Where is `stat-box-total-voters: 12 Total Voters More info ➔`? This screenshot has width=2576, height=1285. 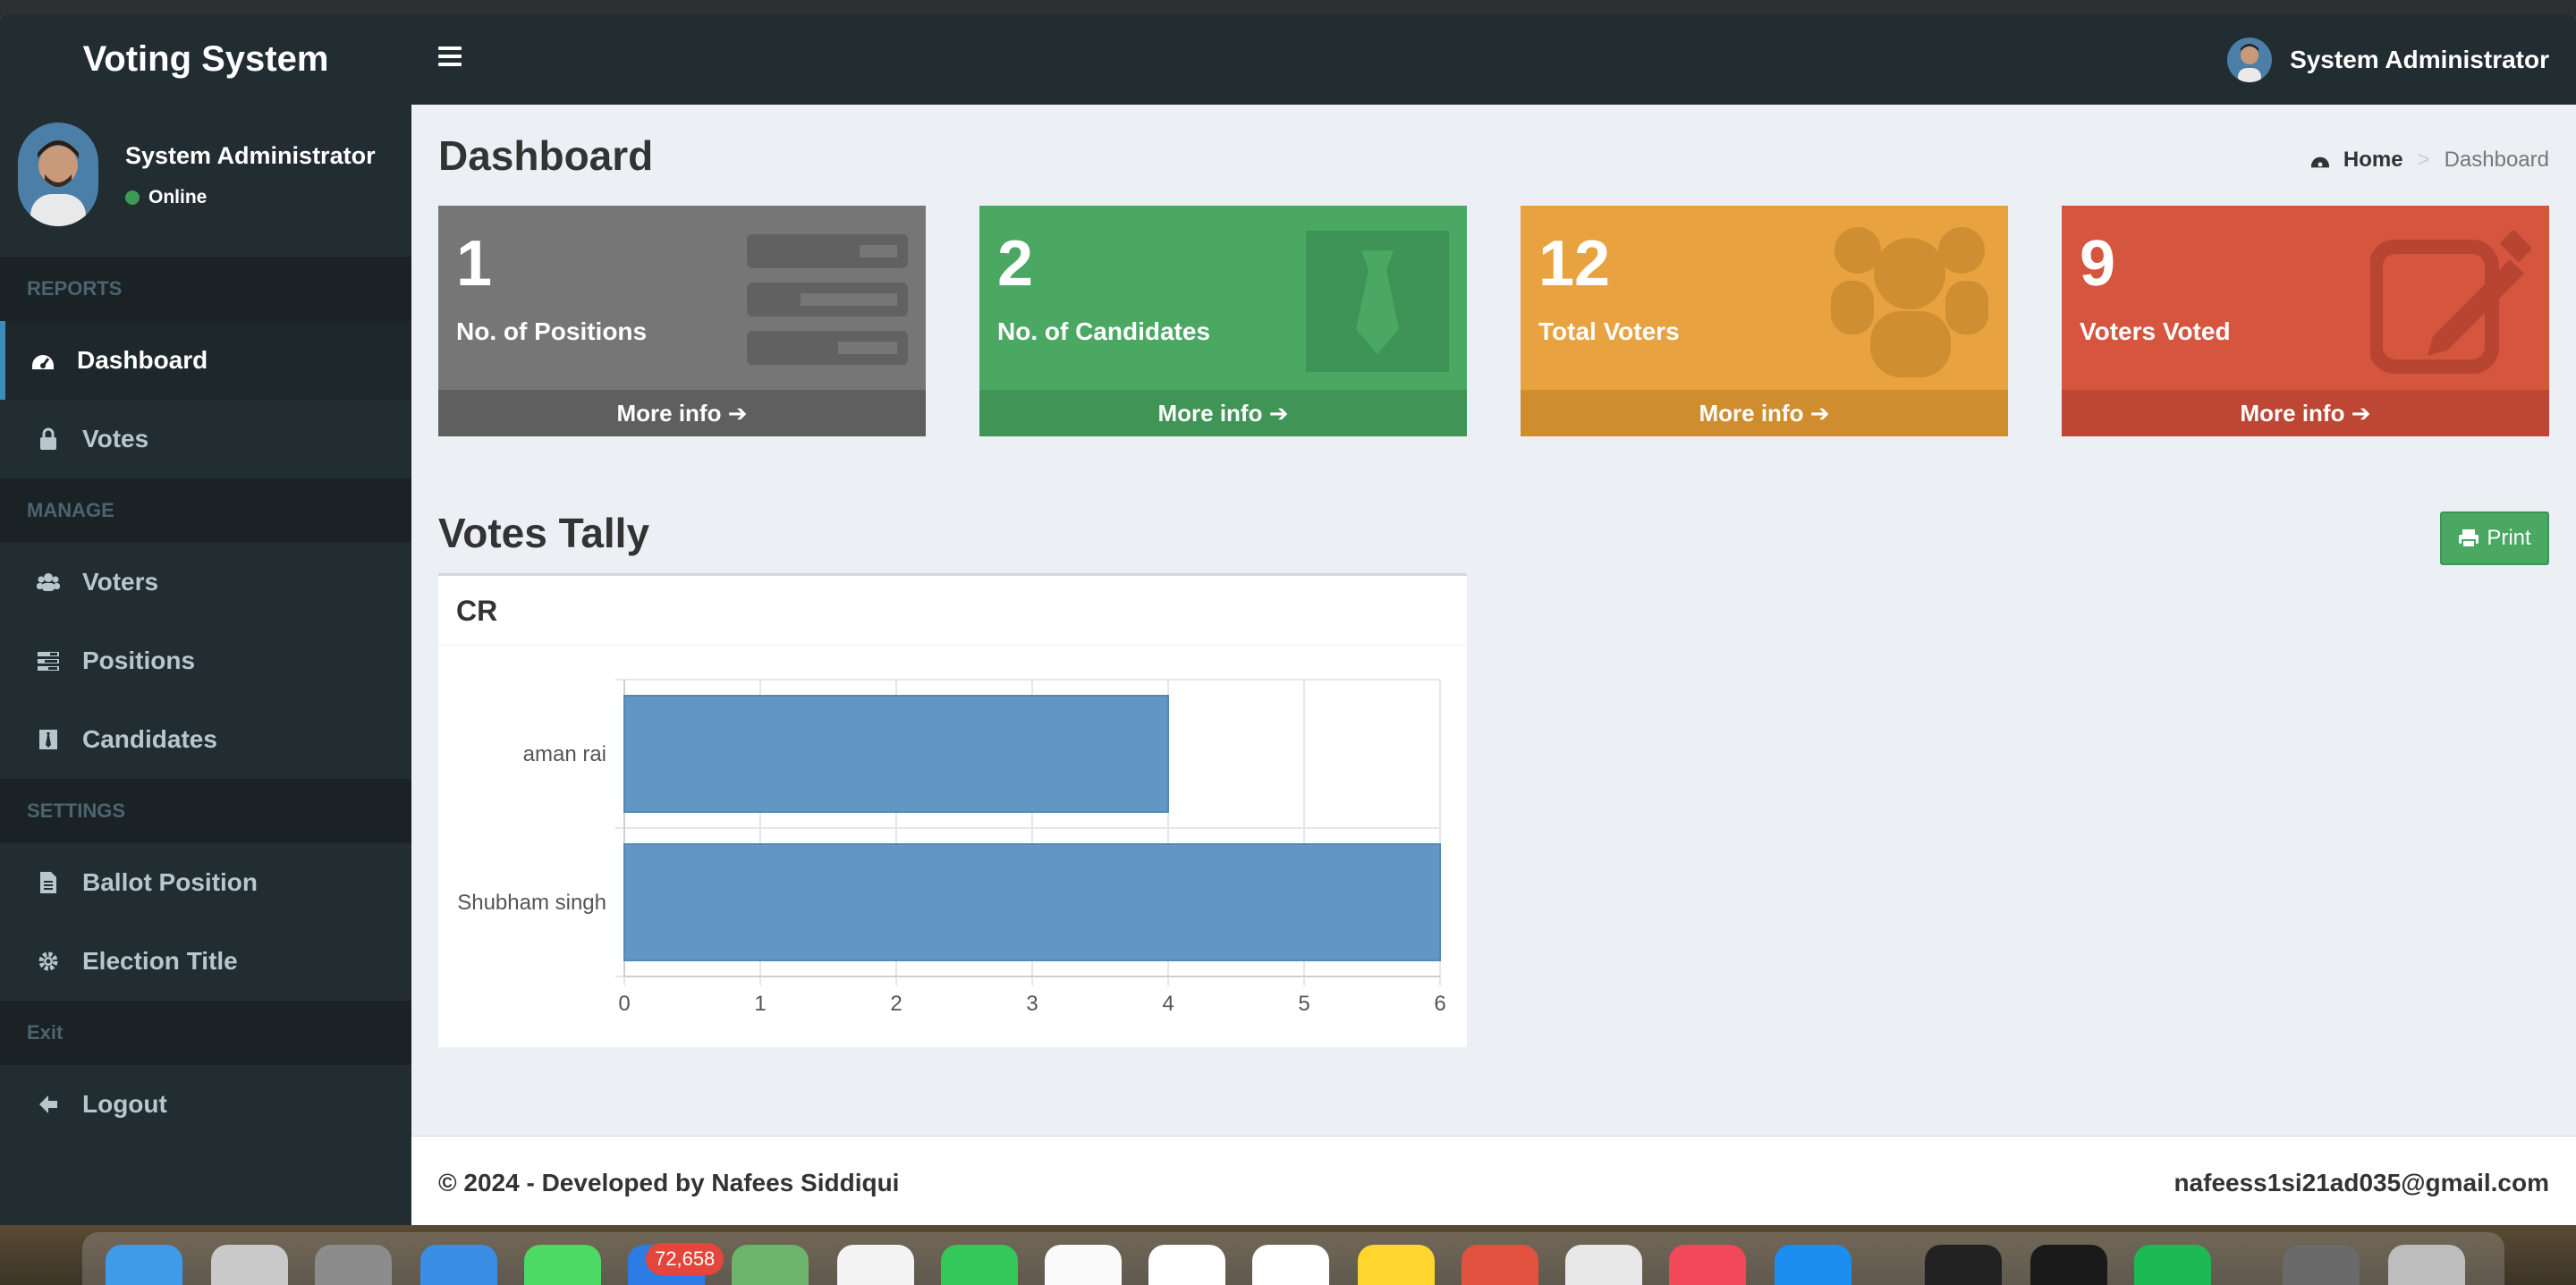
stat-box-total-voters: 12 Total Voters More info ➔ is located at coordinates (1764, 321).